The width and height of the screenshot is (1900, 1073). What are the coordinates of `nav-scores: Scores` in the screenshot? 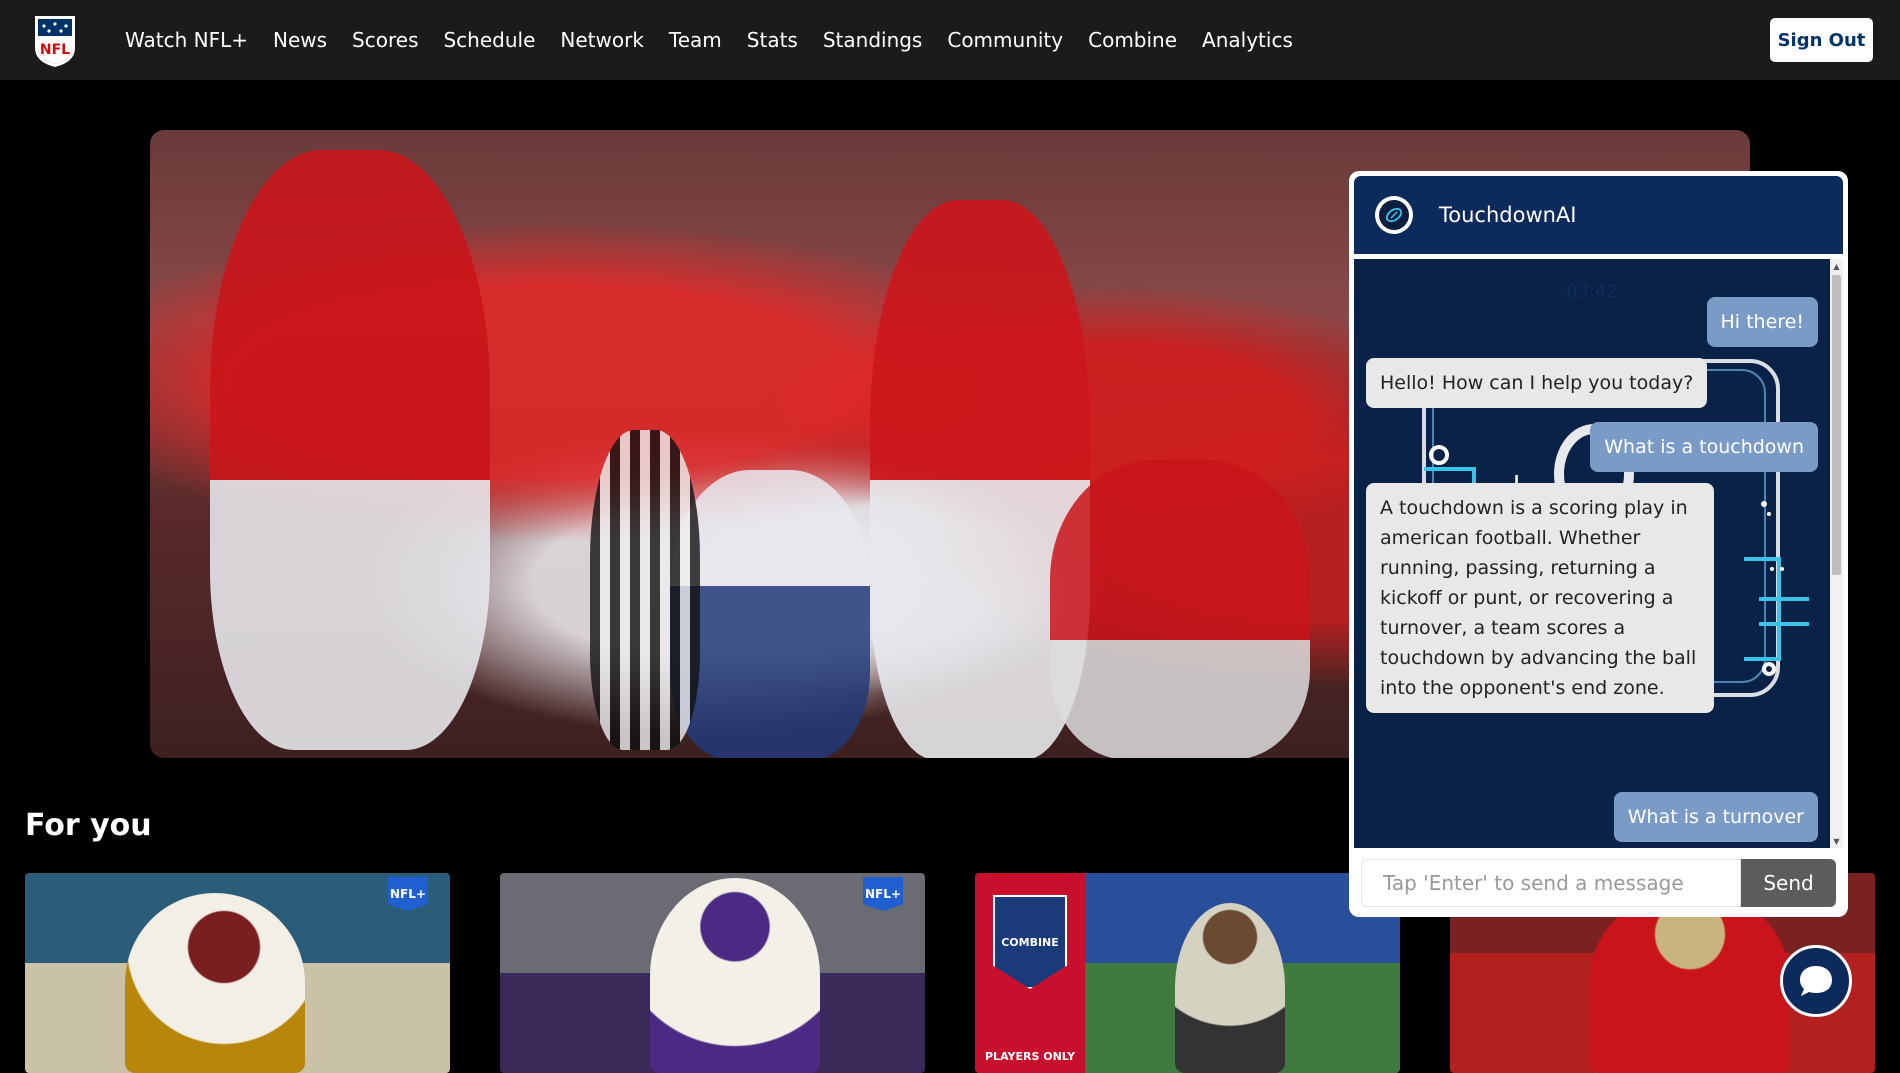 It's located at (385, 40).